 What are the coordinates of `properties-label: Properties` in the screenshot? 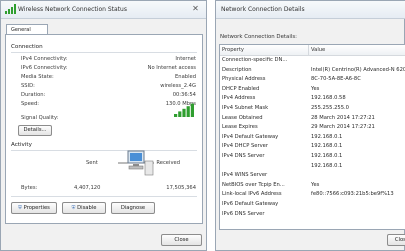 It's located at (36, 208).